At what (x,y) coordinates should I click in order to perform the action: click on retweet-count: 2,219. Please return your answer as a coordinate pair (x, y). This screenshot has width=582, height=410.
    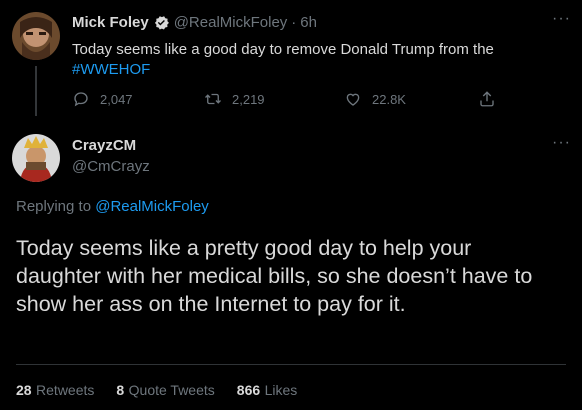
    Looking at the image, I should click on (248, 99).